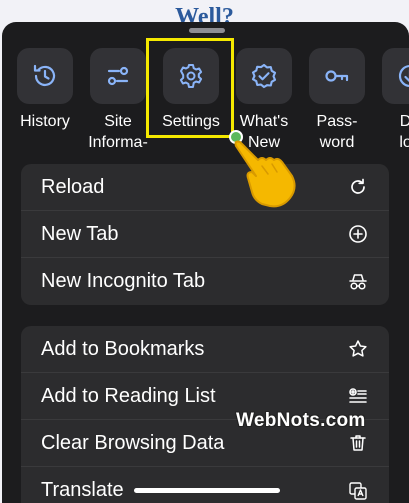  I want to click on plus-circle-icon, so click(358, 234).